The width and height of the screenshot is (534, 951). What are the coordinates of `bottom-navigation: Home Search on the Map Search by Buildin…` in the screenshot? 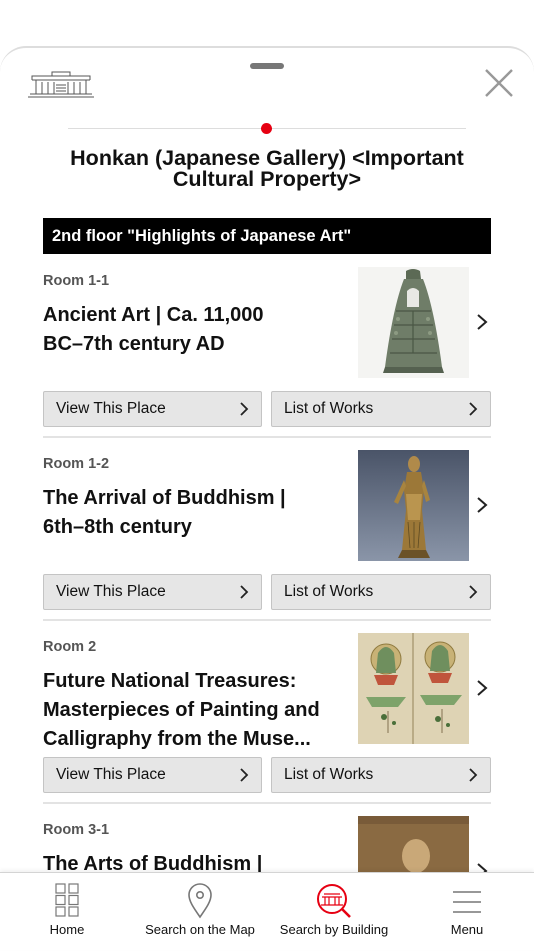 It's located at (267, 911).